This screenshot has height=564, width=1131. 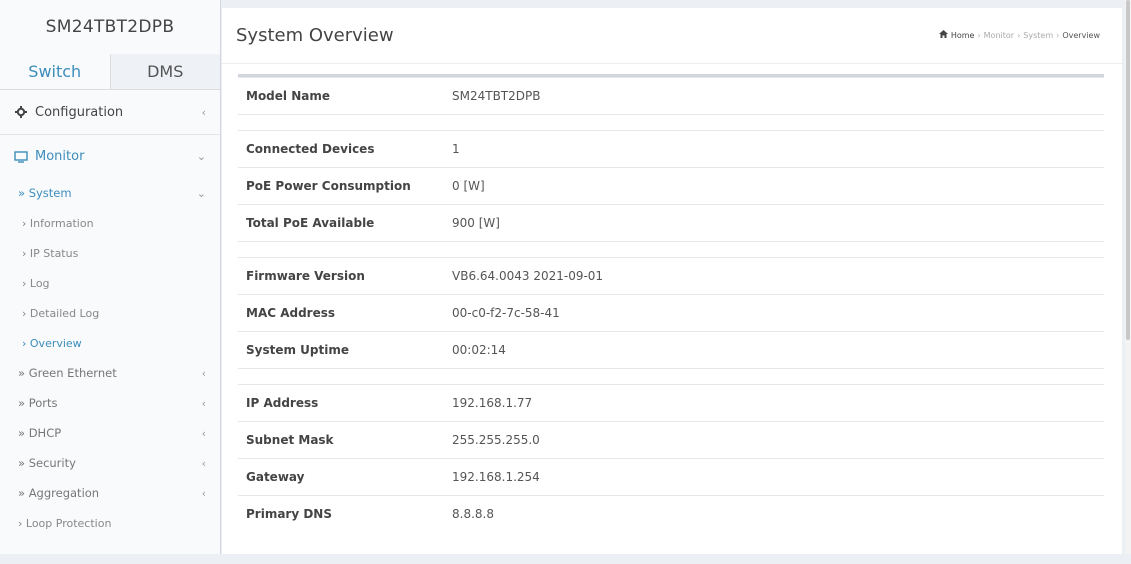 I want to click on sidebar-item-green-ethernet: » Green Ethernet ‹, so click(x=110, y=373).